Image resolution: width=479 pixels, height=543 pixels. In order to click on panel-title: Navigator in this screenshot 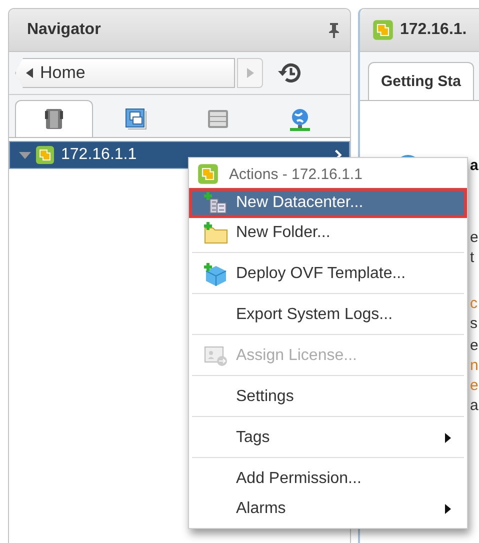, I will do `click(64, 30)`.